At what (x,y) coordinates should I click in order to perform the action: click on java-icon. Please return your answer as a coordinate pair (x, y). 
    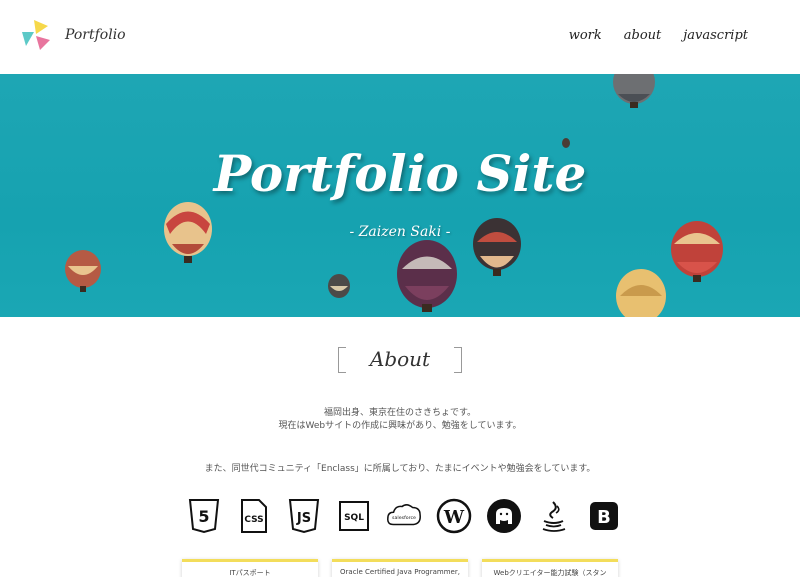
    Looking at the image, I should click on (554, 516).